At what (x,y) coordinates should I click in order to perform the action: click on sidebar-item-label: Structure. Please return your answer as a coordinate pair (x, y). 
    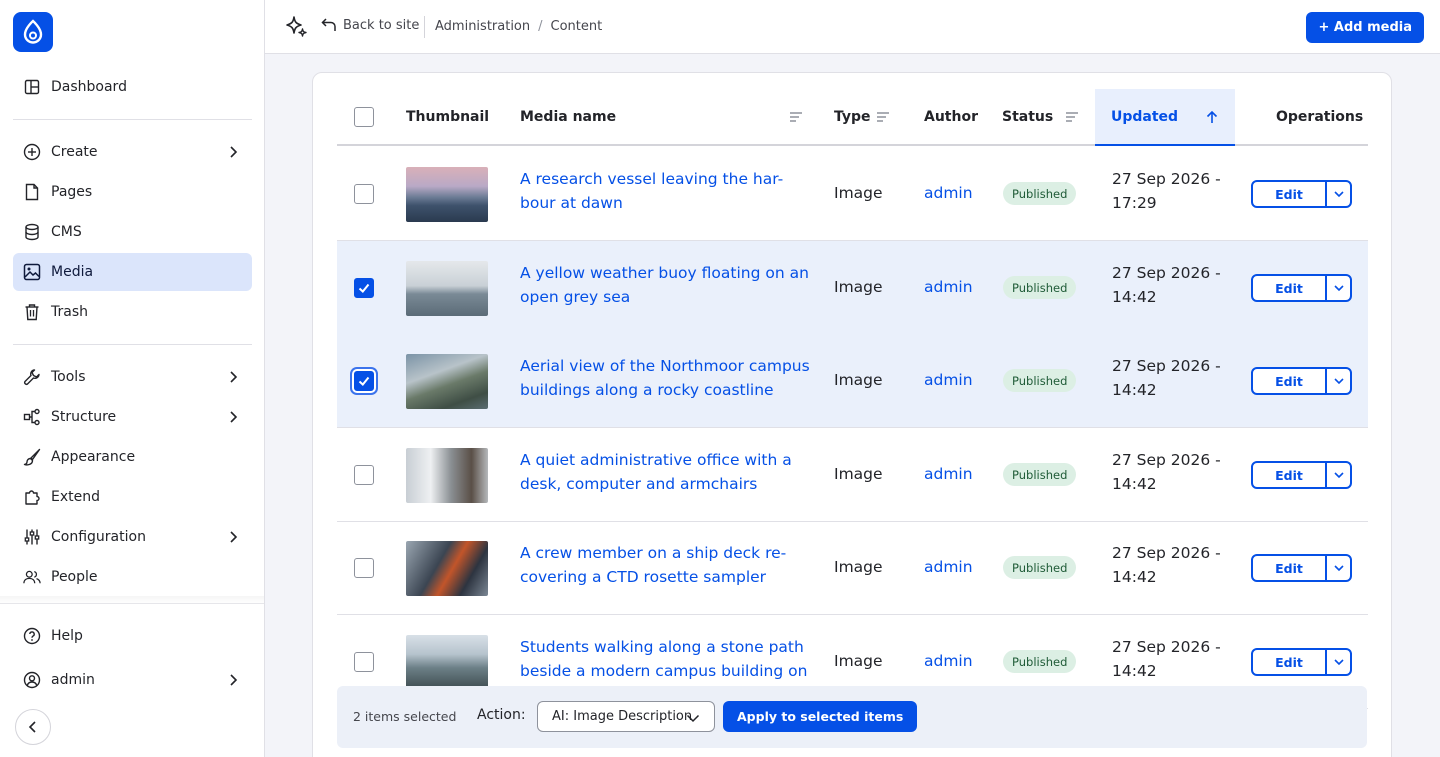
    Looking at the image, I should click on (84, 417).